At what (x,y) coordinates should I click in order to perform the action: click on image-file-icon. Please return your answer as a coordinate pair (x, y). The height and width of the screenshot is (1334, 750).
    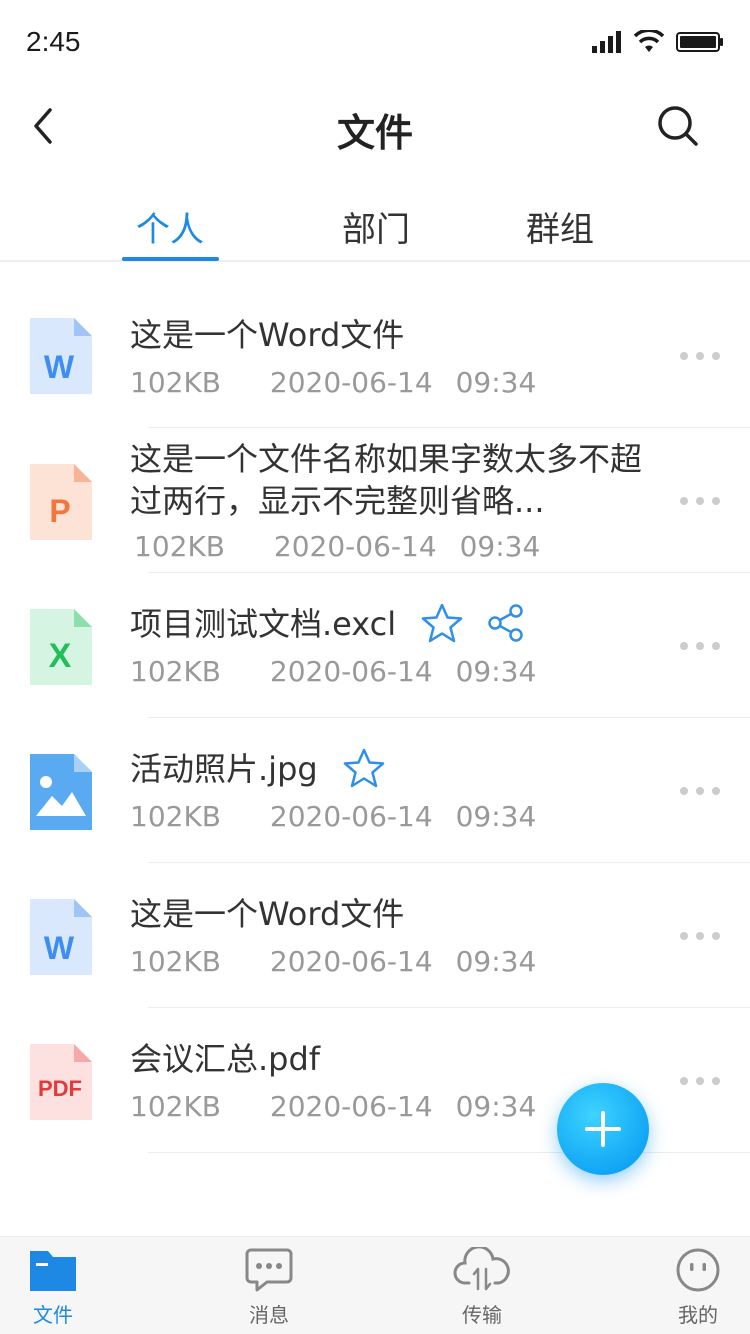
    Looking at the image, I should click on (61, 792).